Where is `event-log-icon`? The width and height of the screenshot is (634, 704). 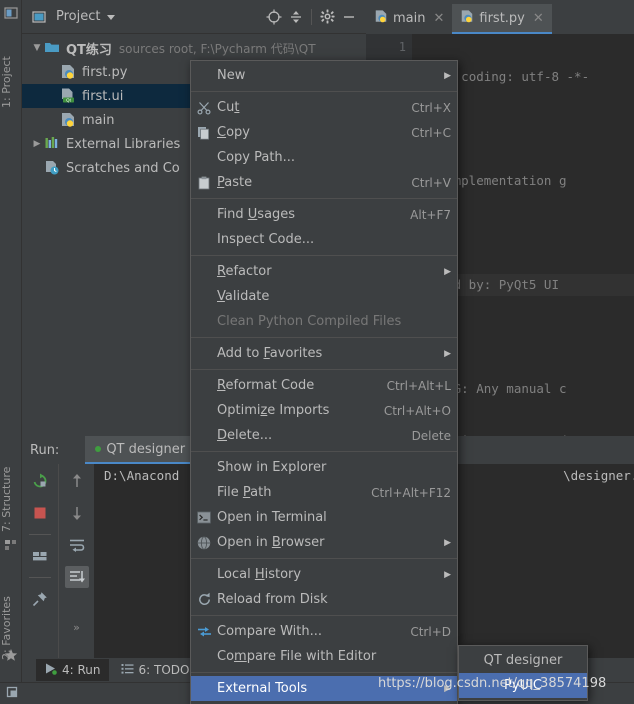
event-log-icon is located at coordinates (14, 693).